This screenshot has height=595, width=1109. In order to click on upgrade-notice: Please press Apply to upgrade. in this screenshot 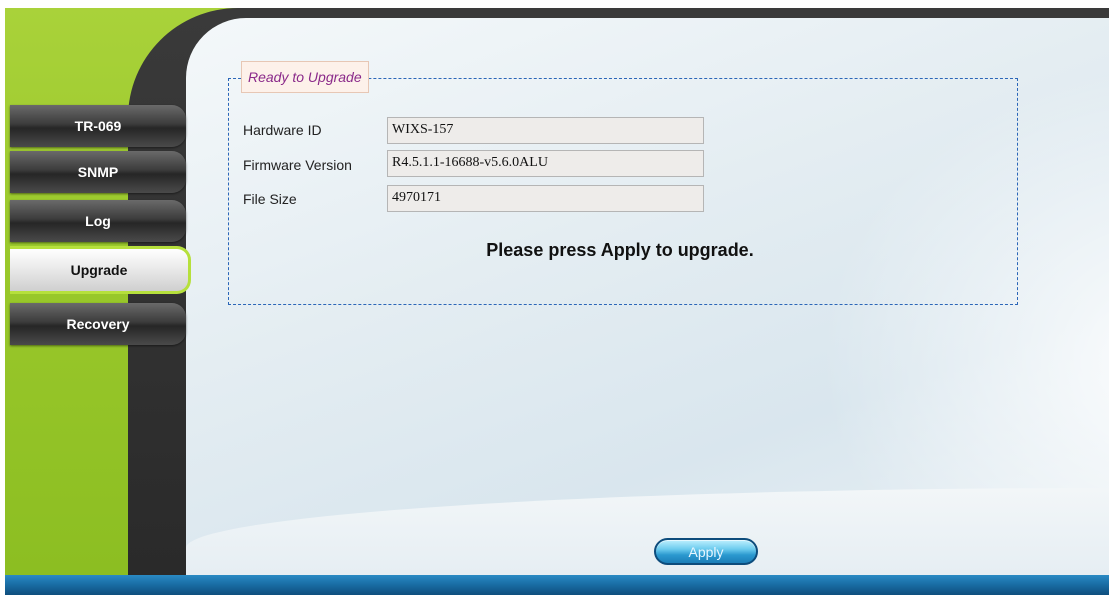, I will do `click(620, 250)`.